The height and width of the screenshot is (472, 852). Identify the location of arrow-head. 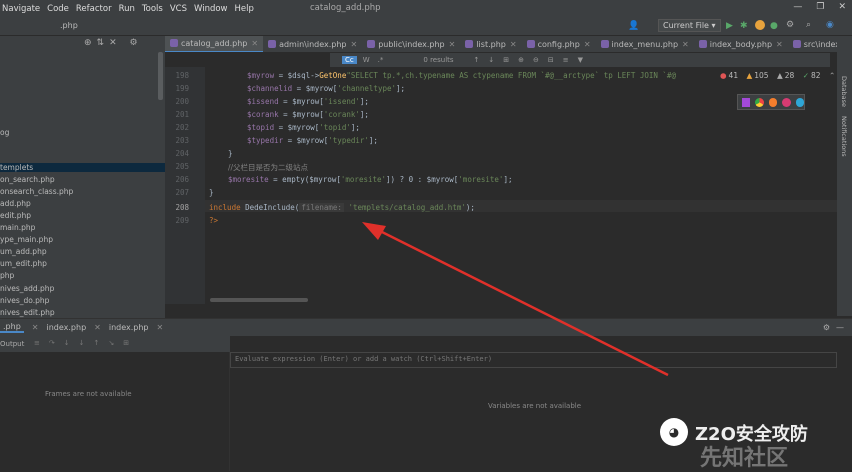
(374, 231).